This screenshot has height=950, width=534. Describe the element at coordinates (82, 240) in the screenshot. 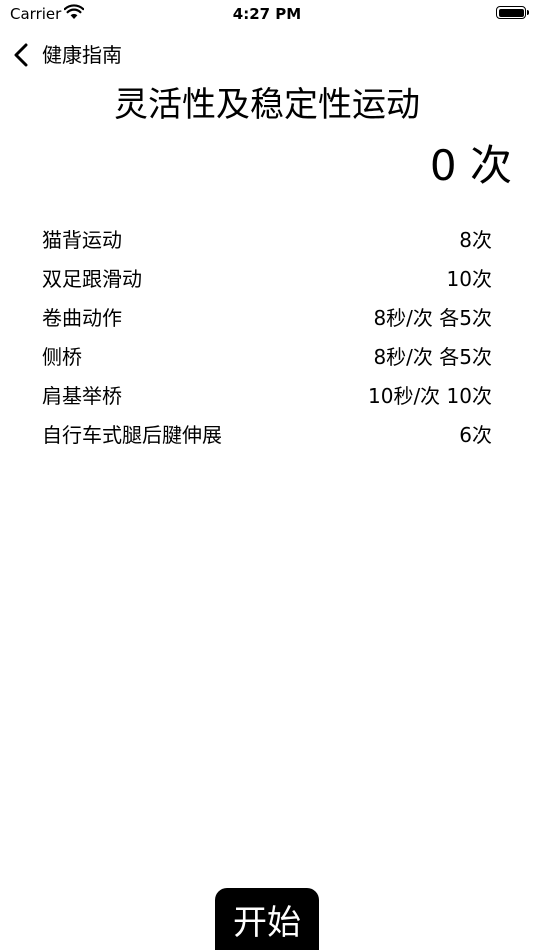

I see `exercise-name: 猫背运动` at that location.